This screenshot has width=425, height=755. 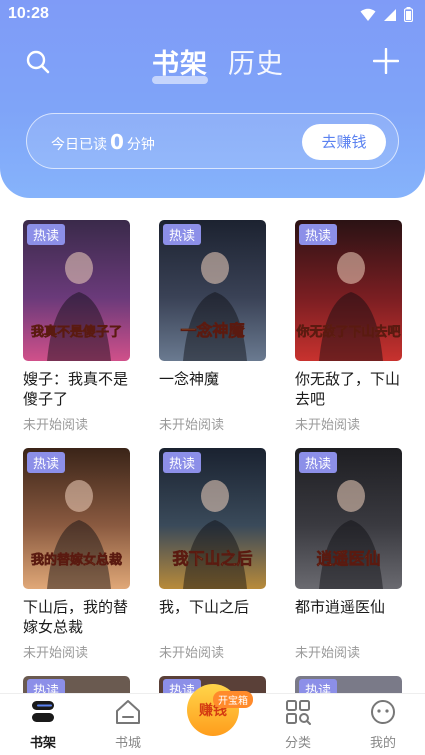 What do you see at coordinates (383, 712) in the screenshot?
I see `profile-icon` at bounding box center [383, 712].